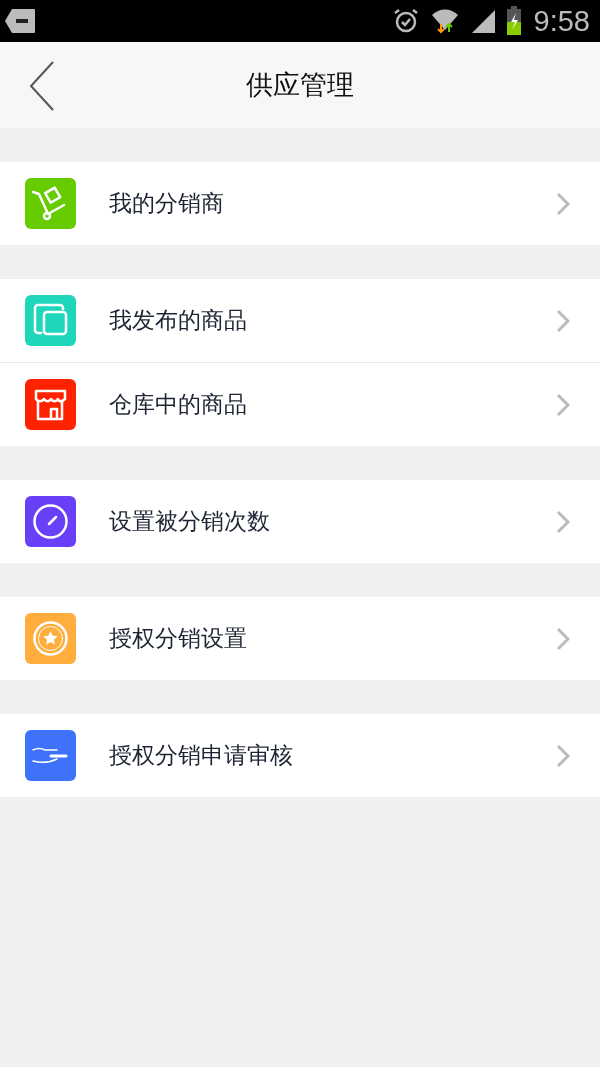 The height and width of the screenshot is (1067, 600). Describe the element at coordinates (332, 320) in the screenshot. I see `menu-item: 我发布的商品` at that location.